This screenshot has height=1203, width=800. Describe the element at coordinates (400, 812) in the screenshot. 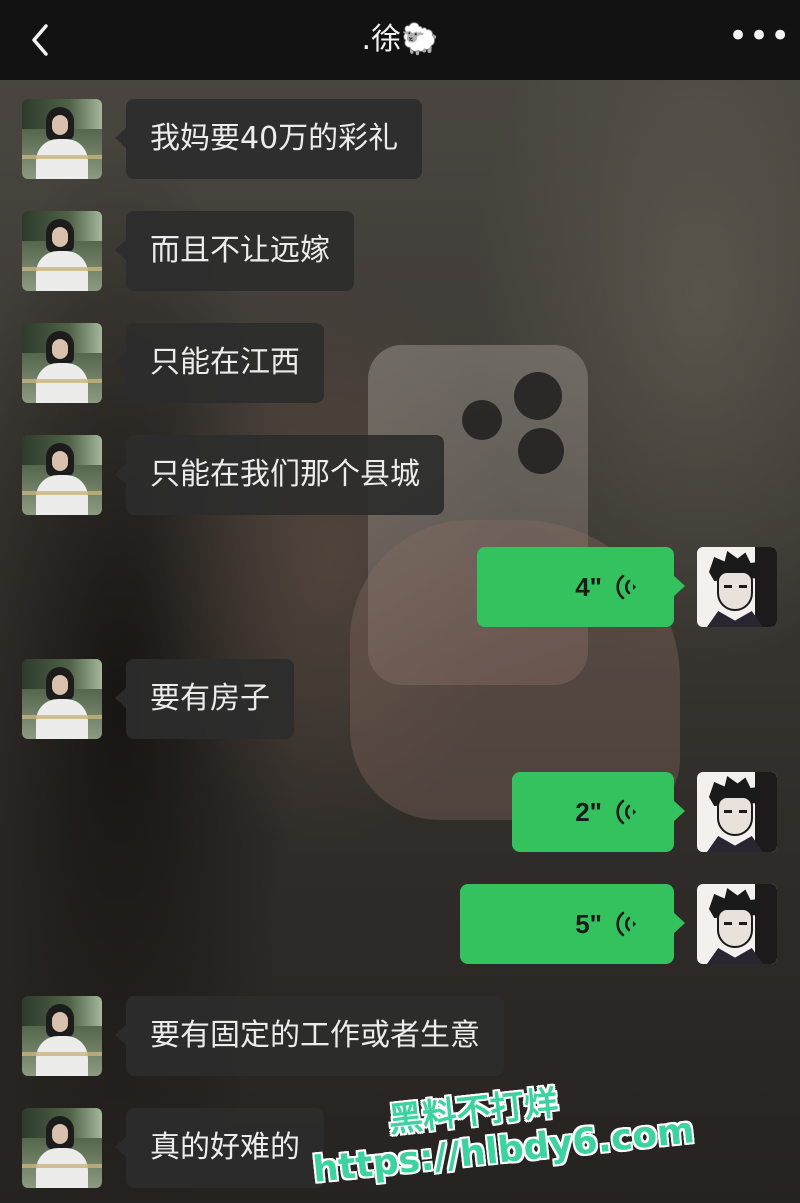

I see `message-row: 2"` at that location.